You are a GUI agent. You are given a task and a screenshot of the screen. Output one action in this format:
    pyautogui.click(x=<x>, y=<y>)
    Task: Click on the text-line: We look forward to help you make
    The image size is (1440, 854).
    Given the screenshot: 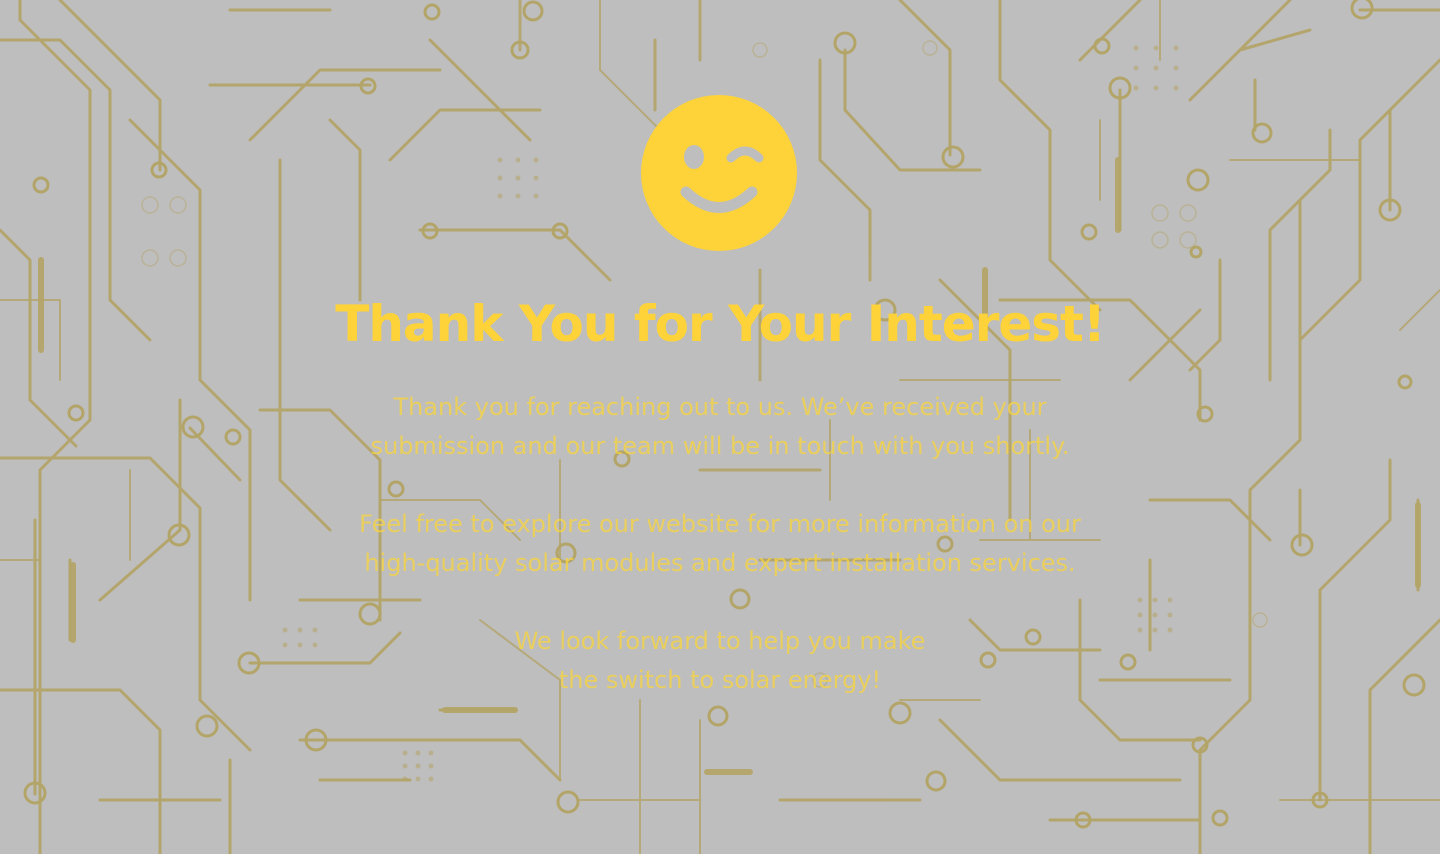 What is the action you would take?
    pyautogui.click(x=720, y=641)
    